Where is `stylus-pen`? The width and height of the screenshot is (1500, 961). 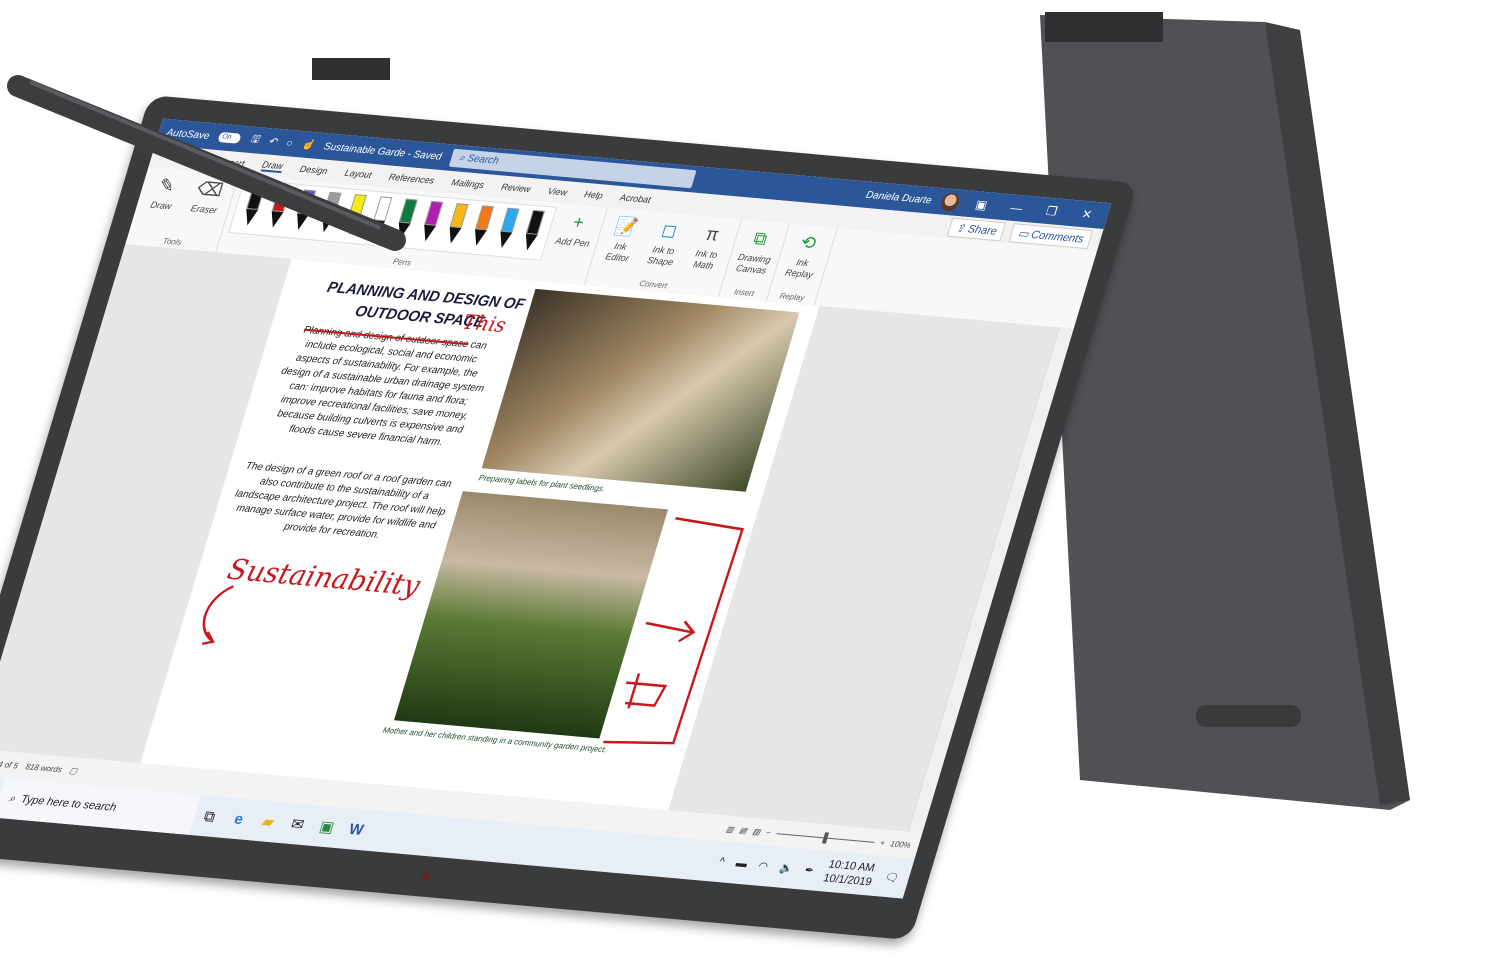 stylus-pen is located at coordinates (206, 163).